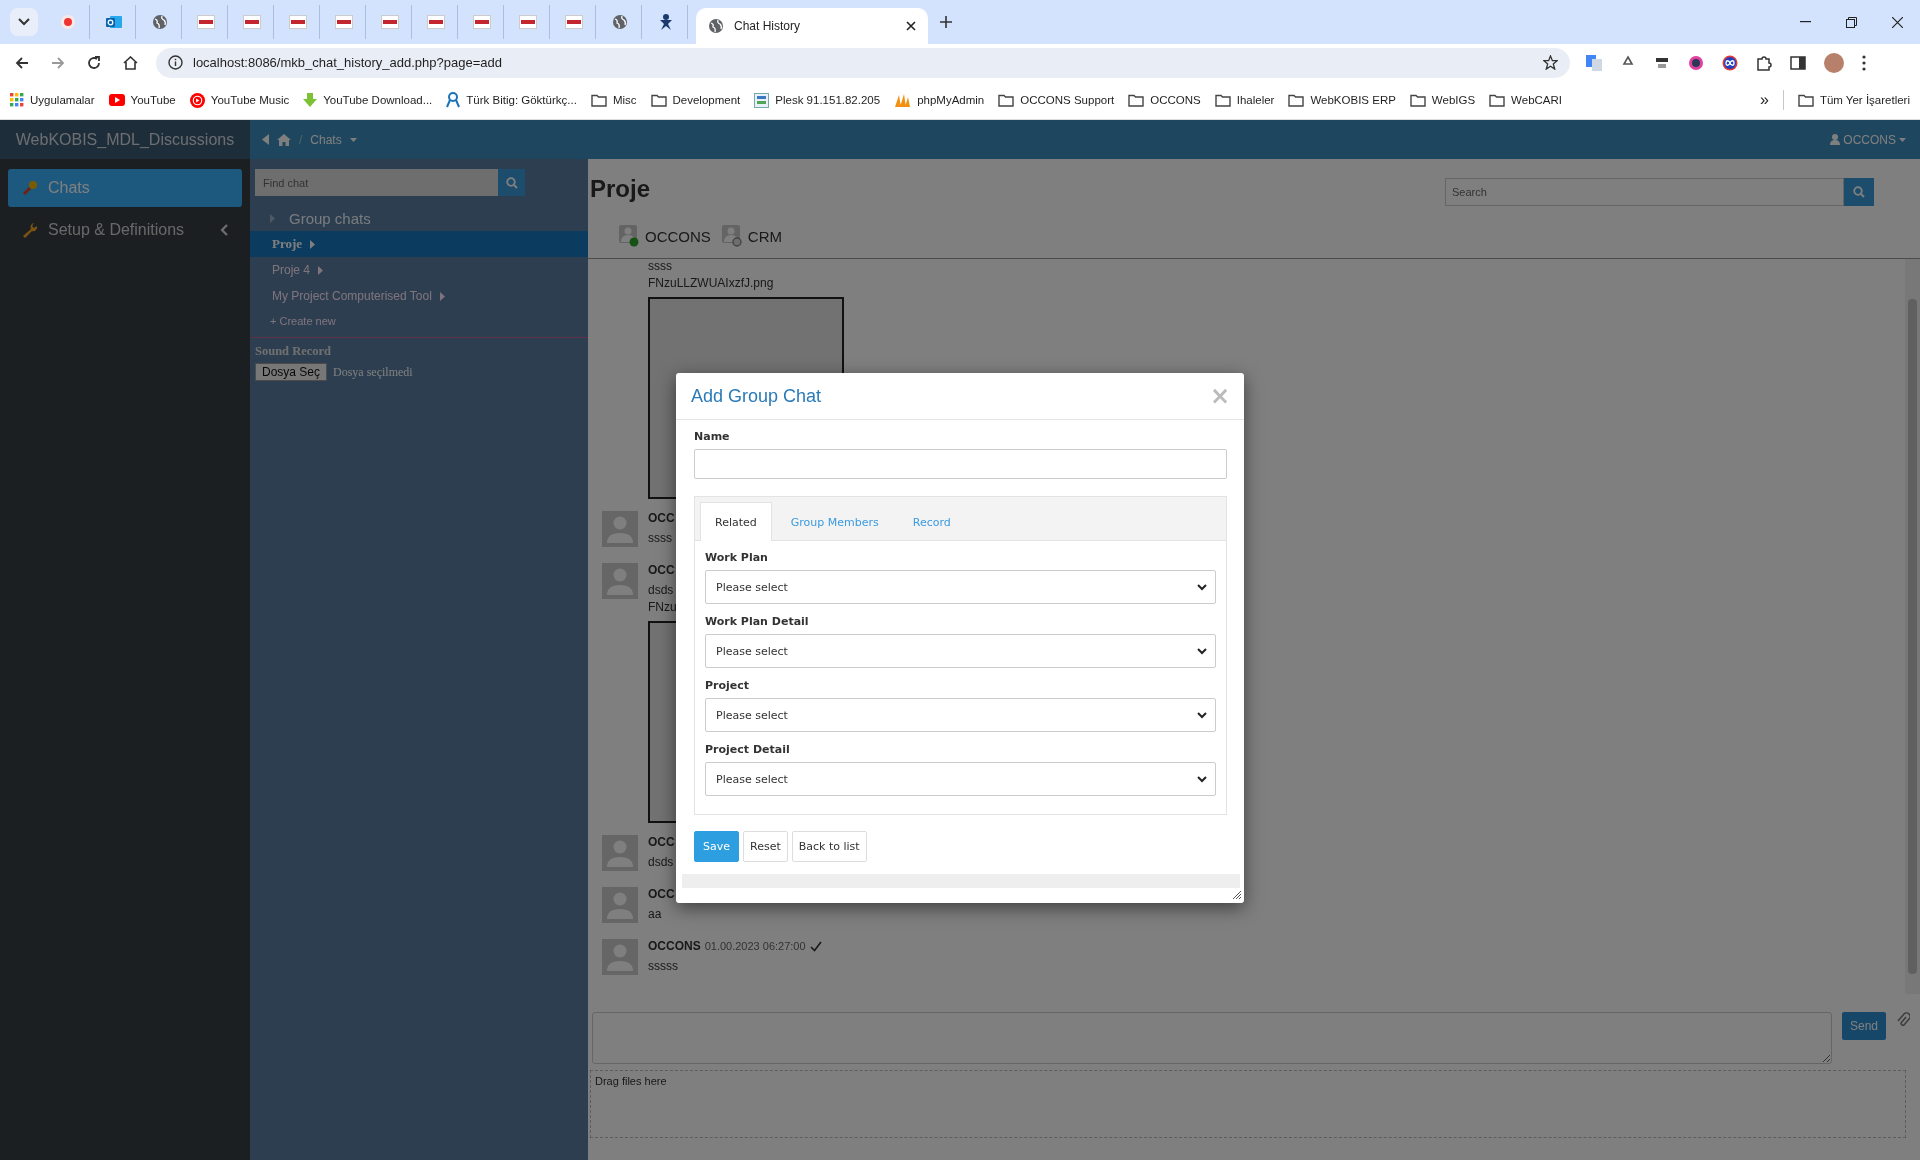 This screenshot has height=1160, width=1920. I want to click on close-icon, so click(1897, 22).